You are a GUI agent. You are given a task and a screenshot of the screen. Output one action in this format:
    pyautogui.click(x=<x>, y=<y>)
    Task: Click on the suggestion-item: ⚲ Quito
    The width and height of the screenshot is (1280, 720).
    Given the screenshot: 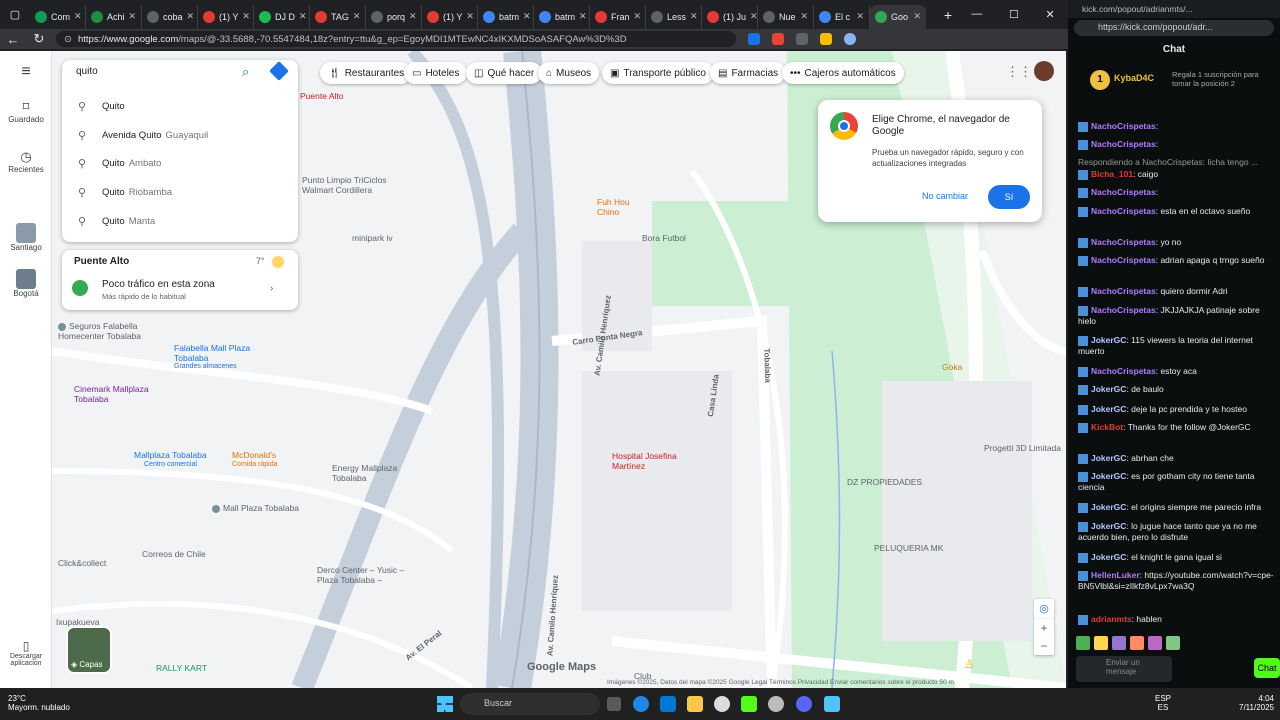 What is the action you would take?
    pyautogui.click(x=180, y=106)
    